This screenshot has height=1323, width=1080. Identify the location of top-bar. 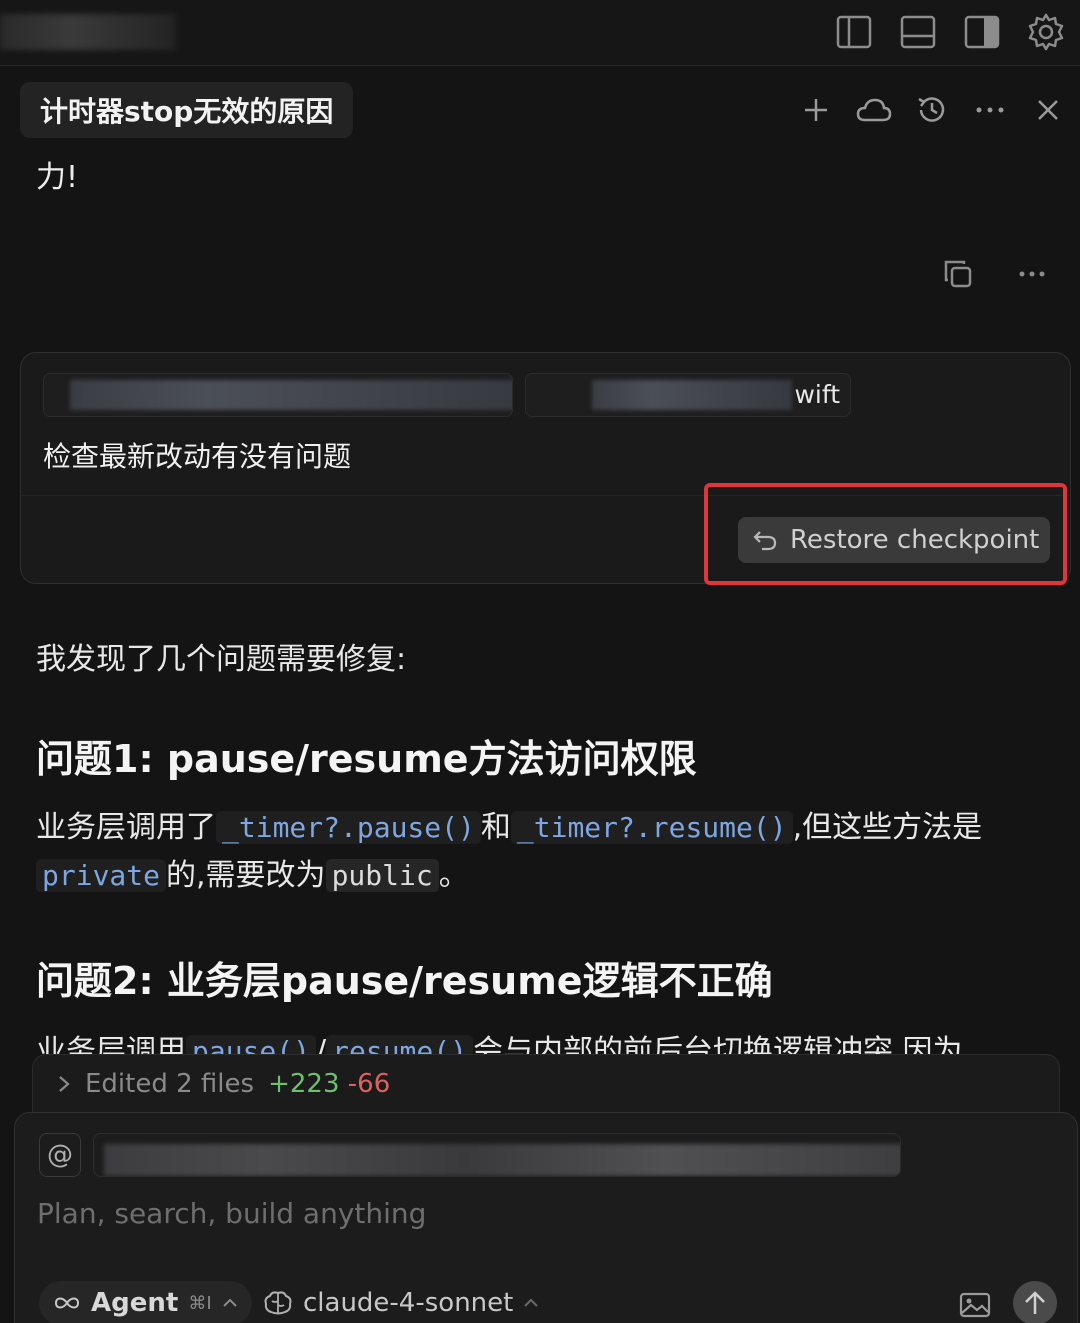
(540, 33).